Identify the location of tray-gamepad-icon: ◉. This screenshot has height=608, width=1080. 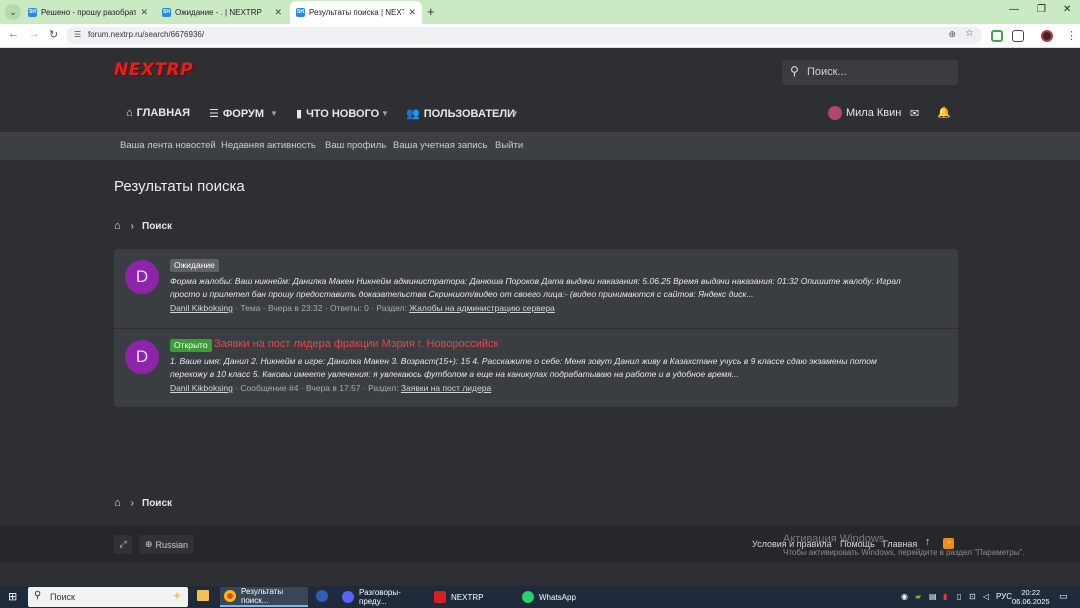
(904, 596).